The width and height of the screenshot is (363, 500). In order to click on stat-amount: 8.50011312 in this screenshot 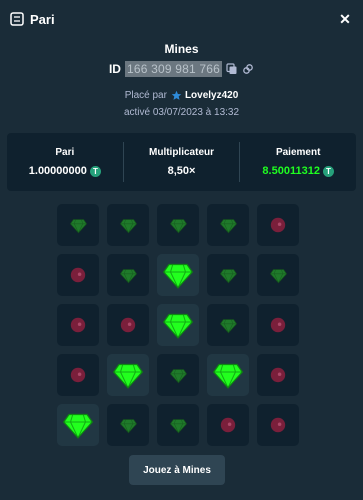, I will do `click(291, 171)`.